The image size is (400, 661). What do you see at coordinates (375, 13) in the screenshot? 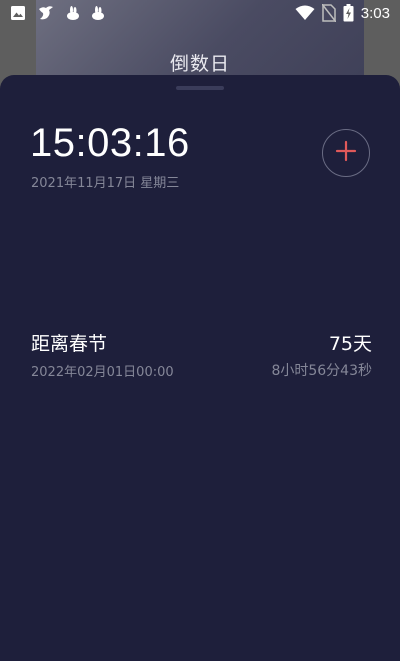
I see `status-time: 3:03` at bounding box center [375, 13].